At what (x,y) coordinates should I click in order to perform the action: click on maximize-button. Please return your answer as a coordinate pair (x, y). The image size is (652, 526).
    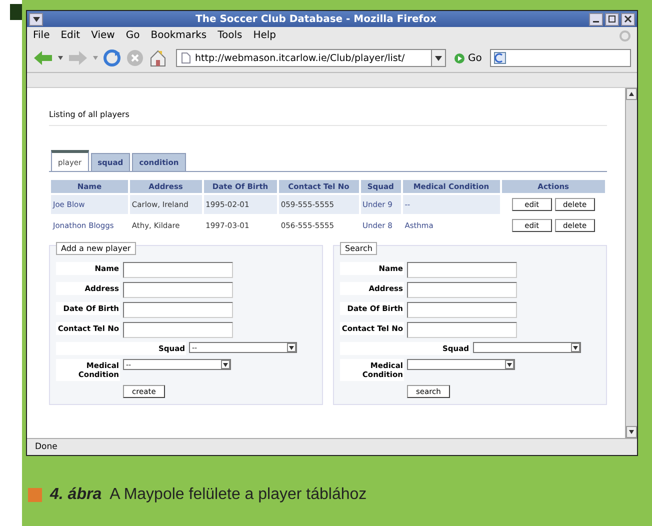
    Looking at the image, I should click on (612, 19).